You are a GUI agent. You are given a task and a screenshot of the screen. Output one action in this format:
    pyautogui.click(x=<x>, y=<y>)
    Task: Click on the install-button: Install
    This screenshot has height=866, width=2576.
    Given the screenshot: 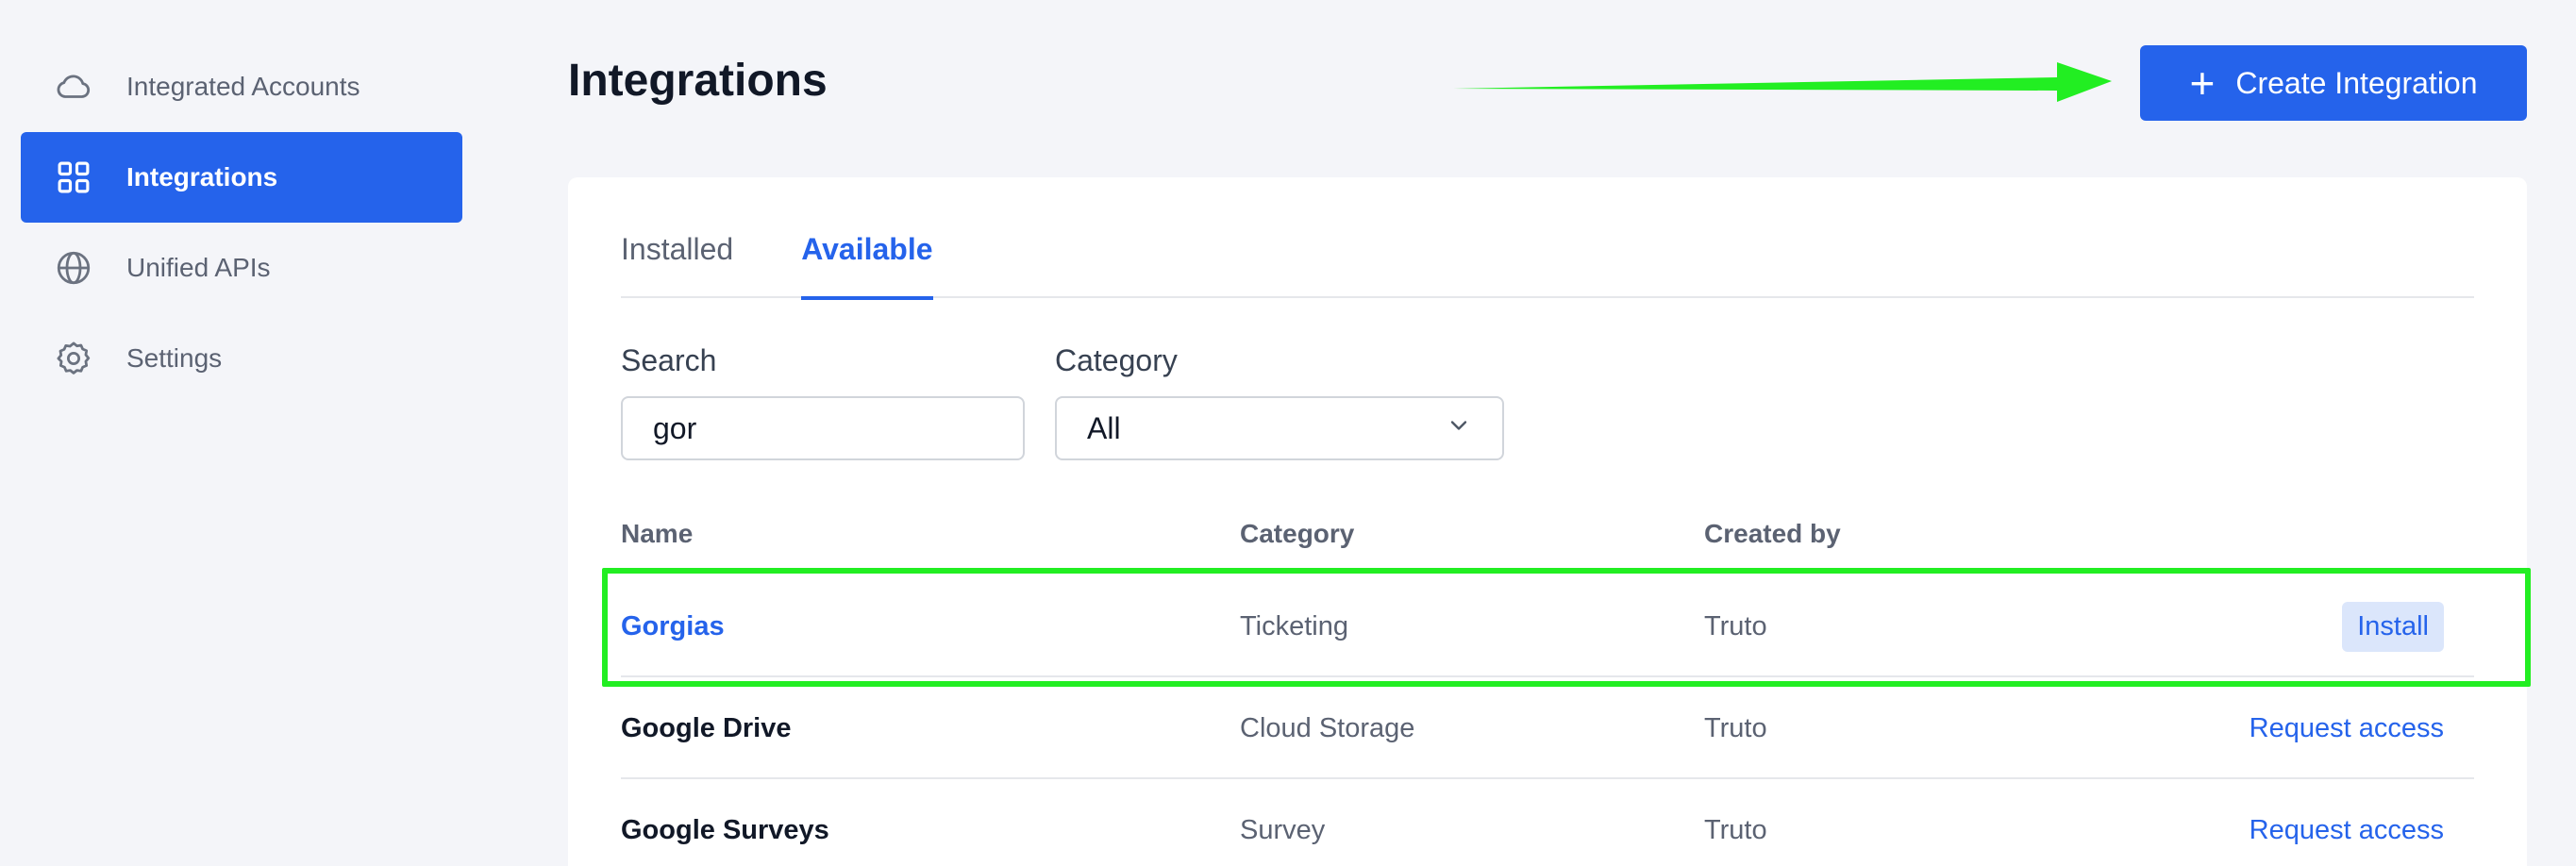 What is the action you would take?
    pyautogui.click(x=2393, y=626)
    